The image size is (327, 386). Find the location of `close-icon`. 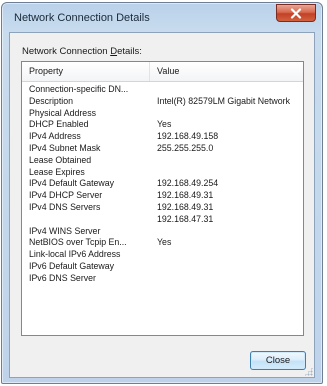

close-icon is located at coordinates (296, 13).